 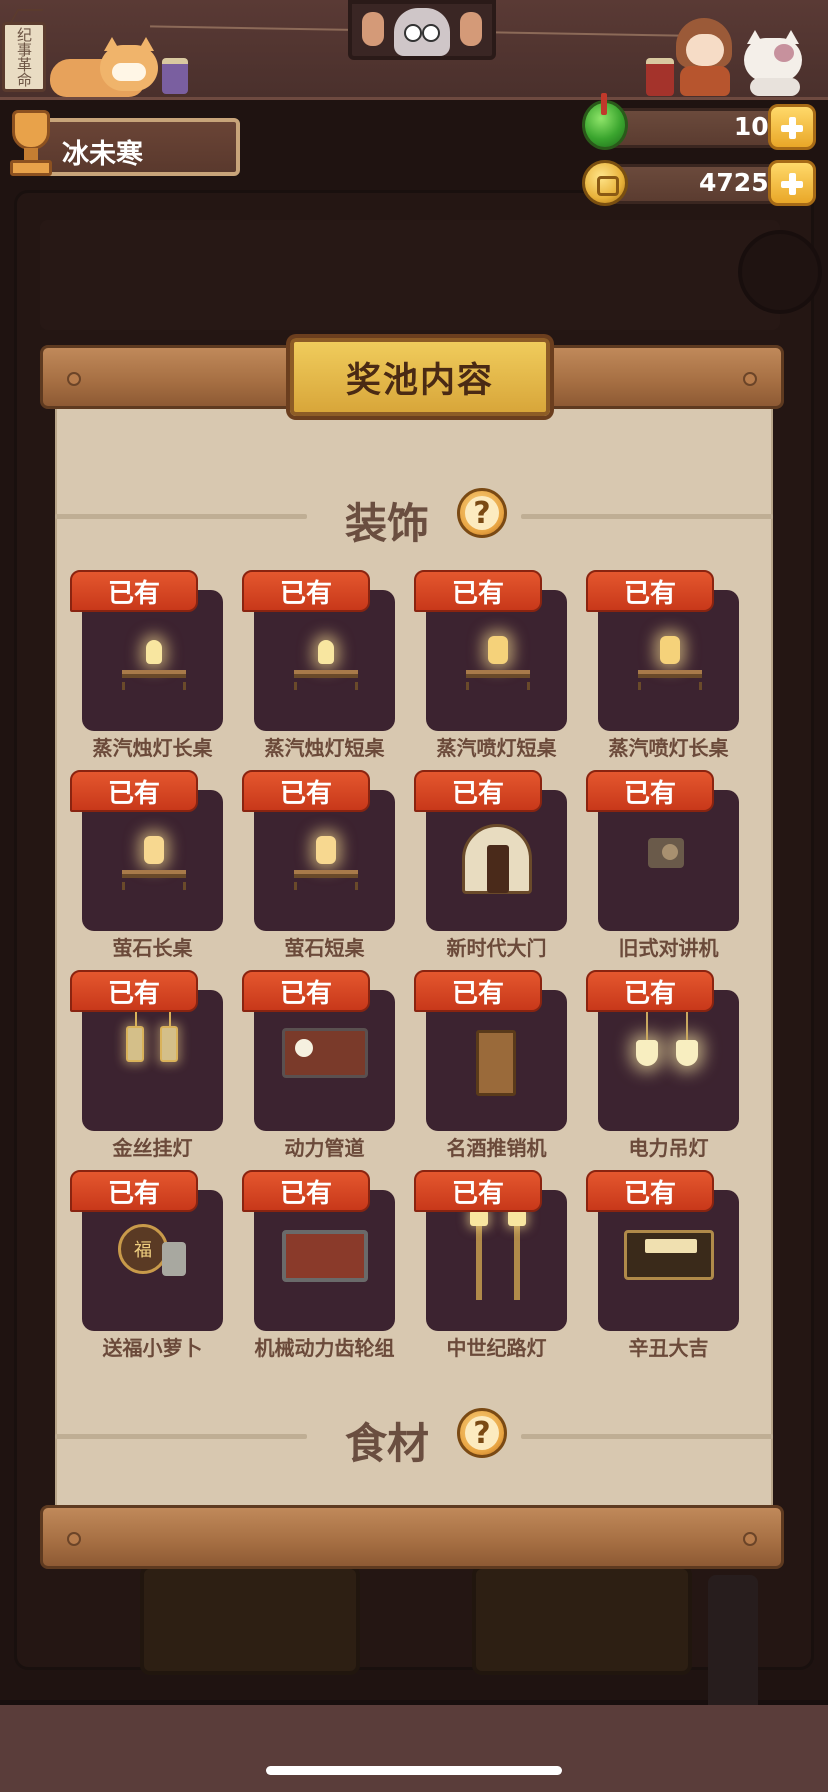 What do you see at coordinates (496, 1148) in the screenshot?
I see `item-name: 名酒推销机` at bounding box center [496, 1148].